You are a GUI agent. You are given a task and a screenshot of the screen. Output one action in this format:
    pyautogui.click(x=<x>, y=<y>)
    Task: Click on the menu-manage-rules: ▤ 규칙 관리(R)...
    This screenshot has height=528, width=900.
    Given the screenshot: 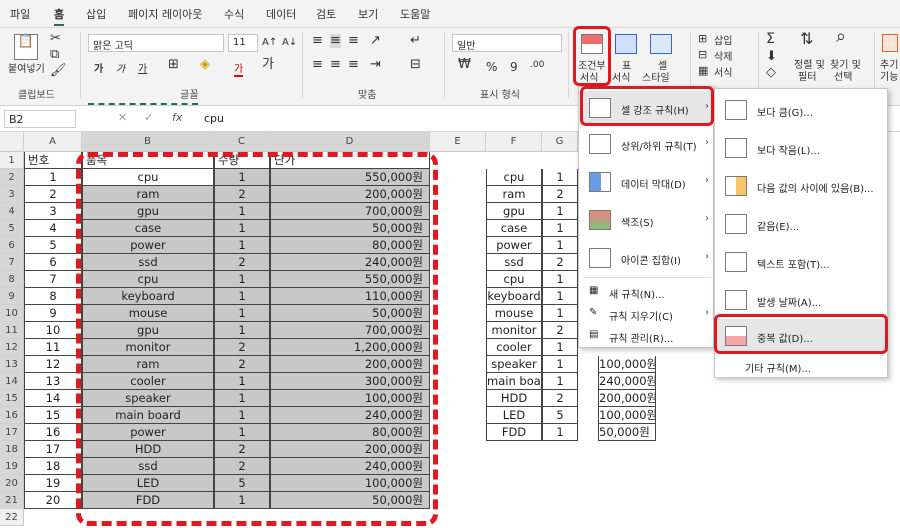 What is the action you would take?
    pyautogui.click(x=647, y=336)
    